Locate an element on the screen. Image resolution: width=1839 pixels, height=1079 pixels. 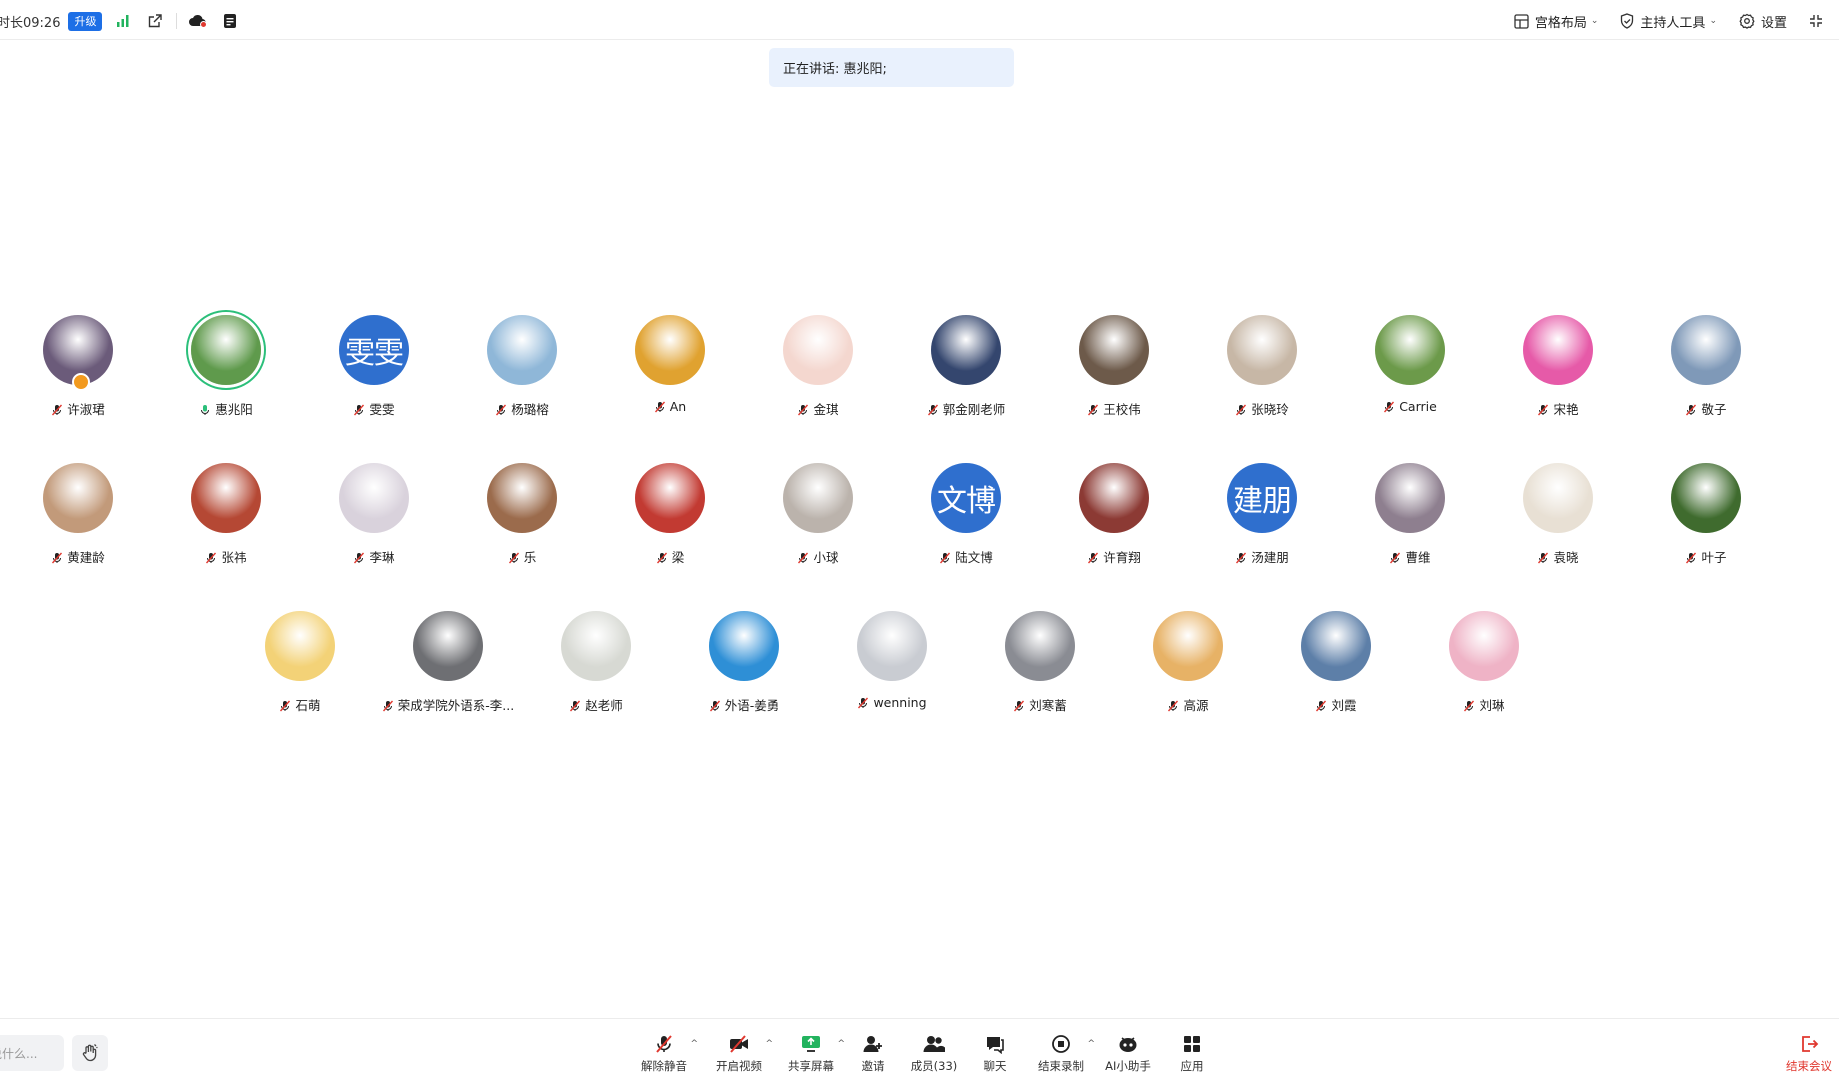
participant-tile: 袁晓 is located at coordinates (1558, 518).